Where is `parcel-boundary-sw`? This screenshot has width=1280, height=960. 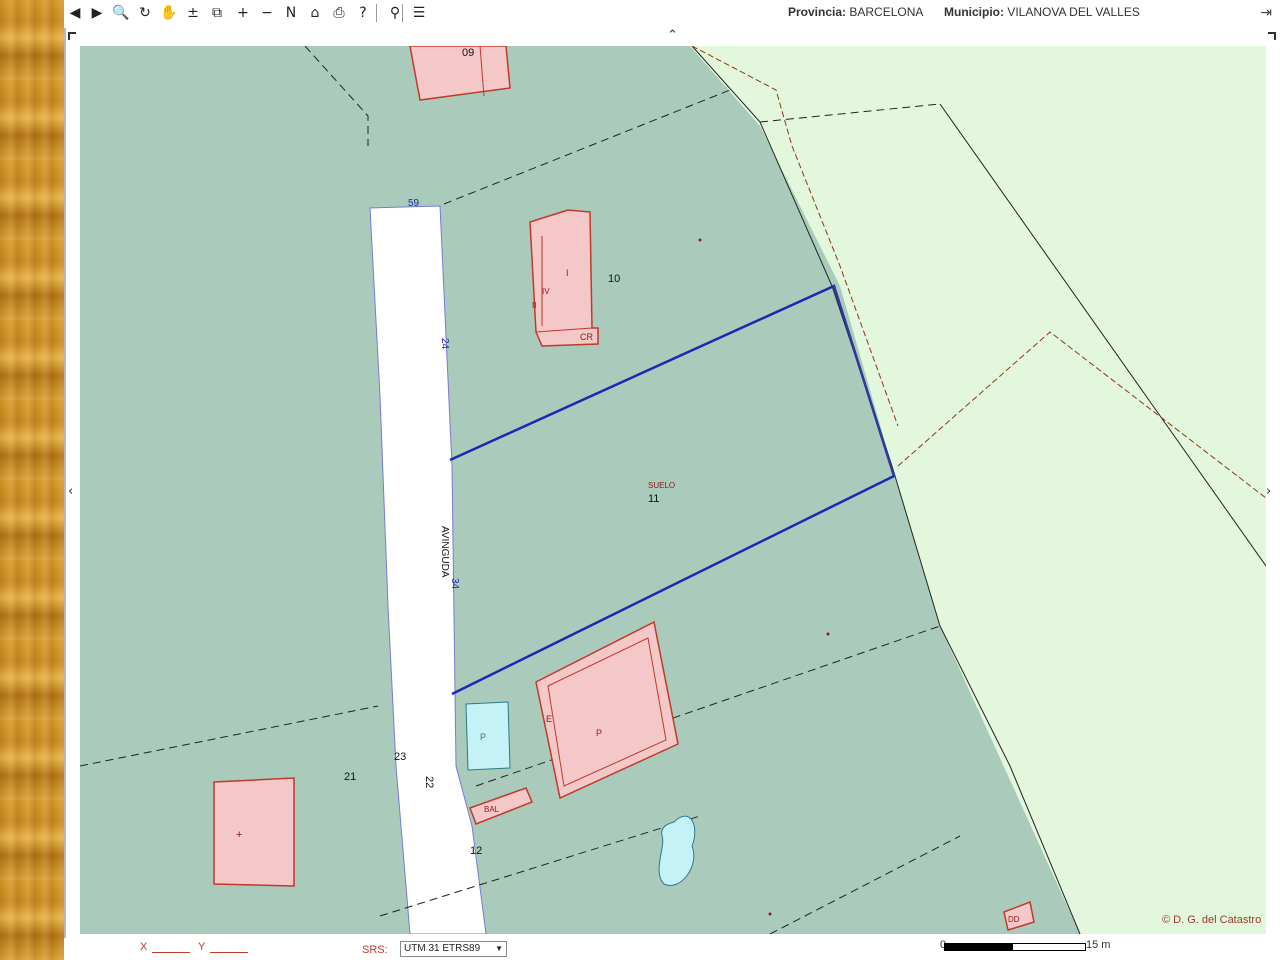
parcel-boundary-sw is located at coordinates (229, 736).